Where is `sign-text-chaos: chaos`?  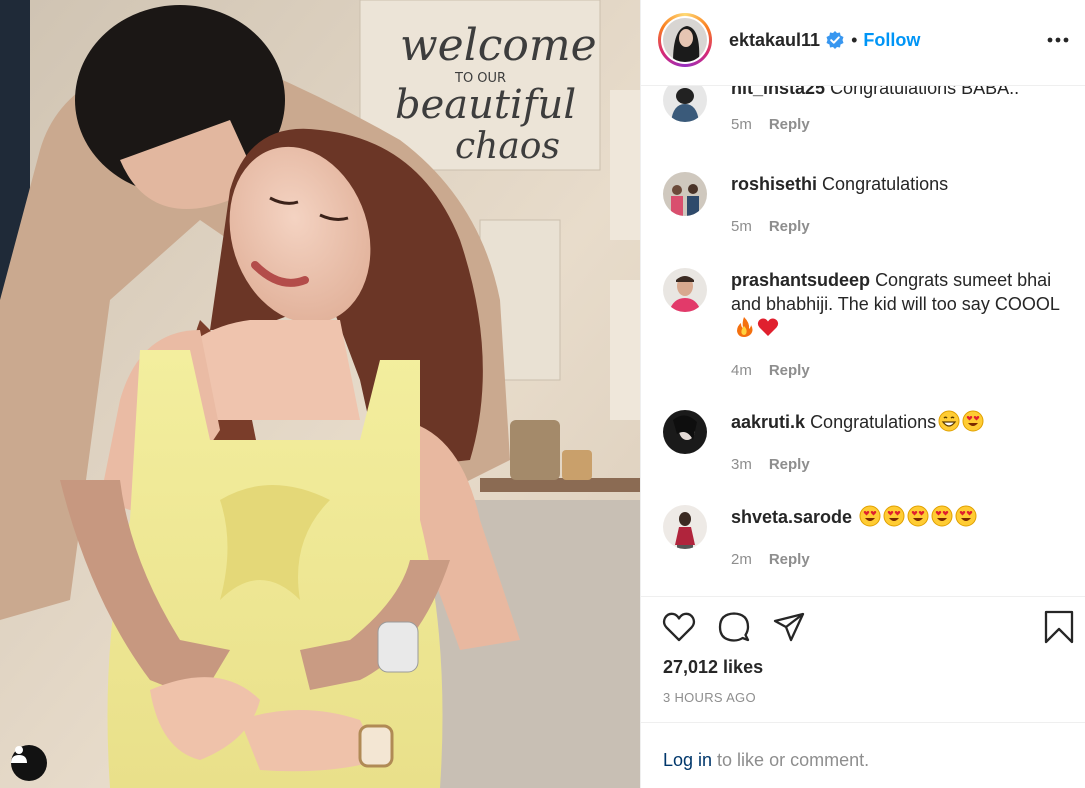
sign-text-chaos: chaos is located at coordinates (507, 146).